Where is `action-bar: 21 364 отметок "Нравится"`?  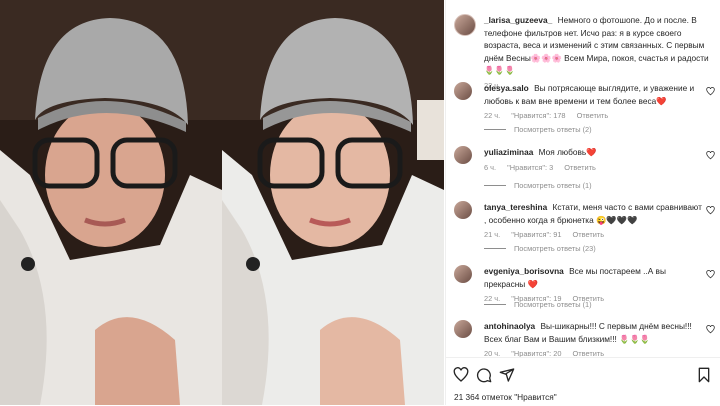 action-bar: 21 364 отметок "Нравится" is located at coordinates (582, 381).